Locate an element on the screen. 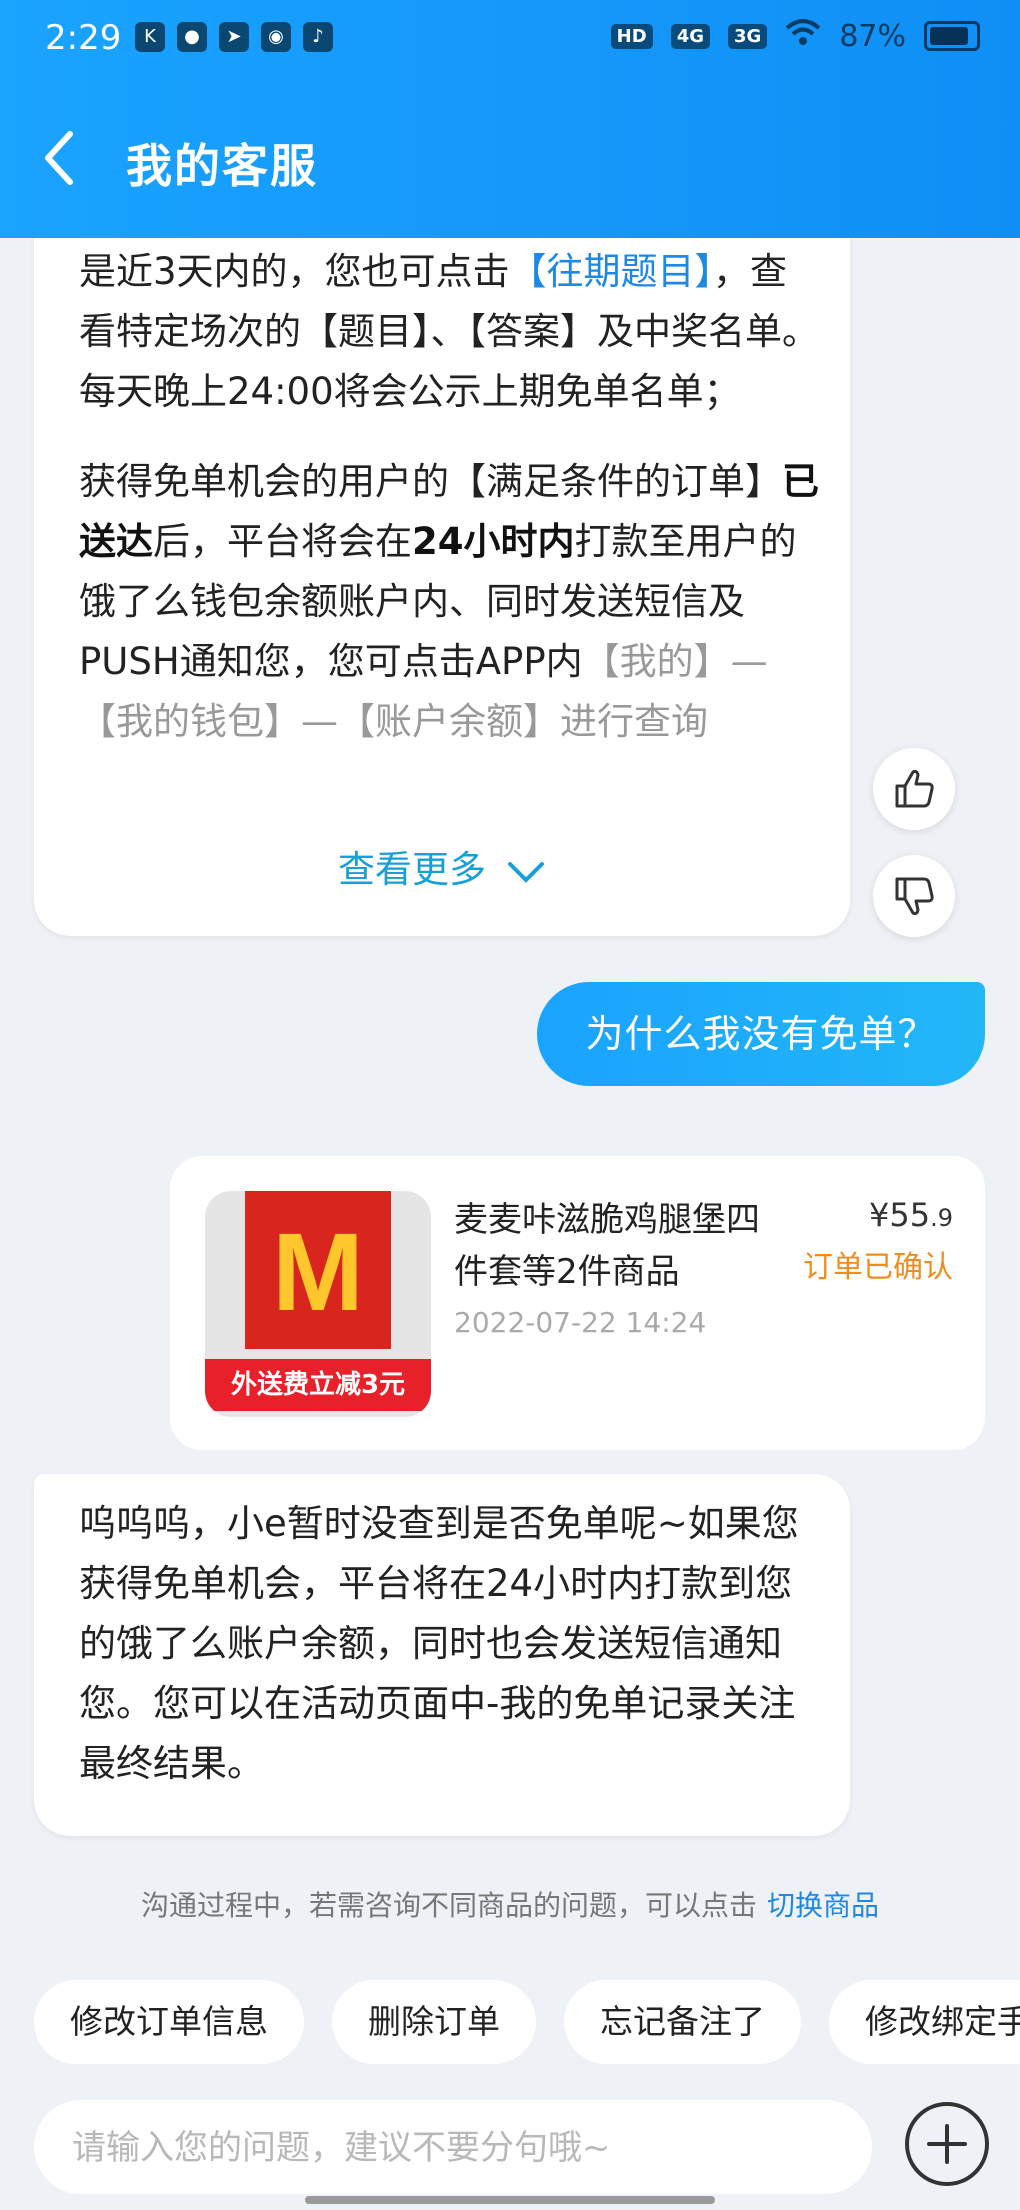 The height and width of the screenshot is (2210, 1020). thumbs-down-icon is located at coordinates (914, 896).